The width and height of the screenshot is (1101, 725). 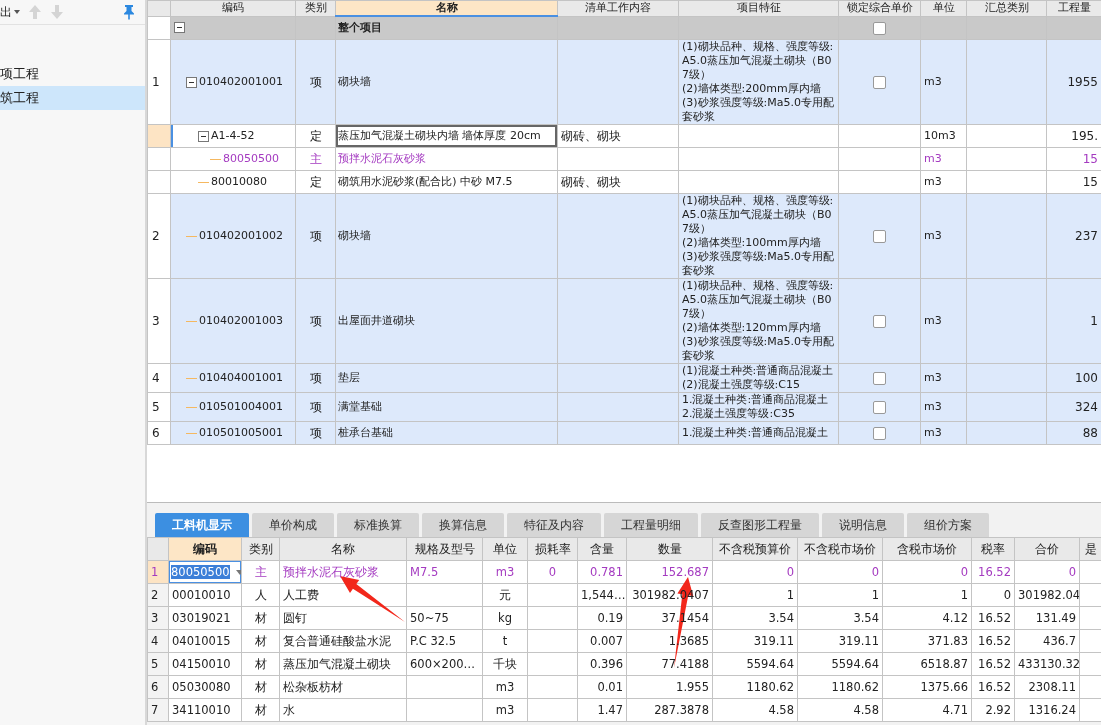 What do you see at coordinates (758, 236) in the screenshot?
I see `table-cell: (1)砌块品种、规格、强度等级:A5.0蒸压加气混凝土砌块（B07级） (2)墙体类型:100mm厚内墙 (3)砂浆强度等级:Ma5.0专用配套砂浆` at bounding box center [758, 236].